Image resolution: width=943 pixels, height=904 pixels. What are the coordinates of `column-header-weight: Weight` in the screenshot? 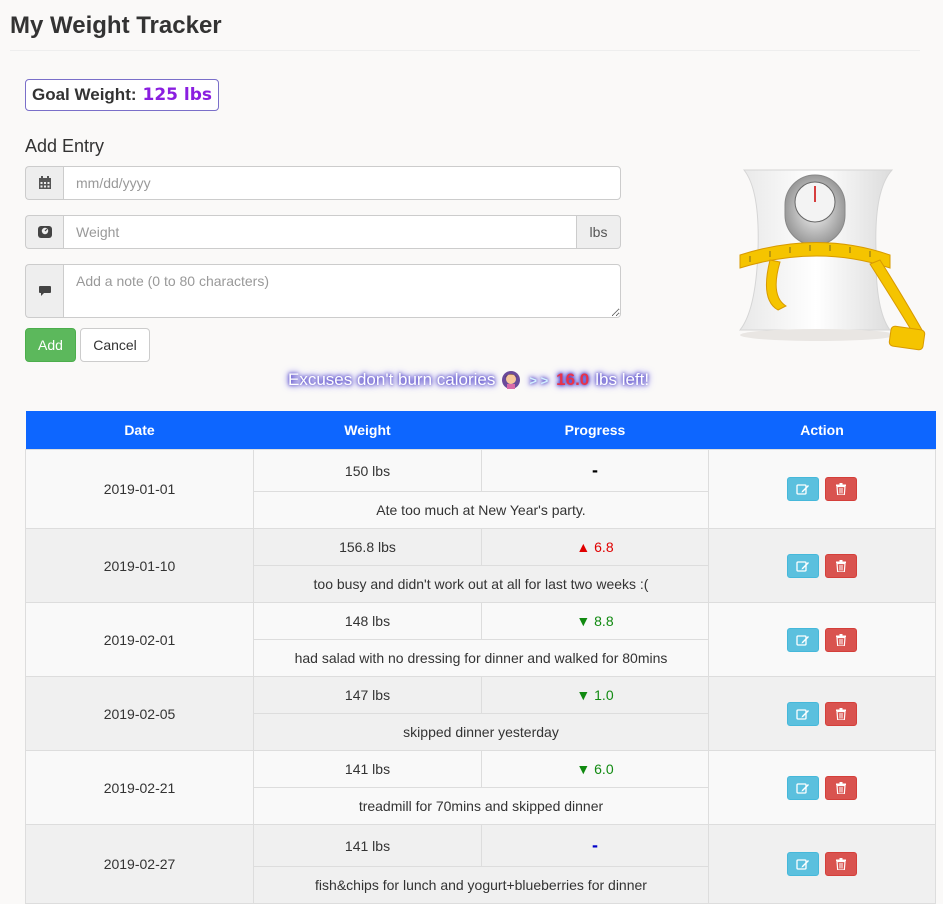 It's located at (367, 430).